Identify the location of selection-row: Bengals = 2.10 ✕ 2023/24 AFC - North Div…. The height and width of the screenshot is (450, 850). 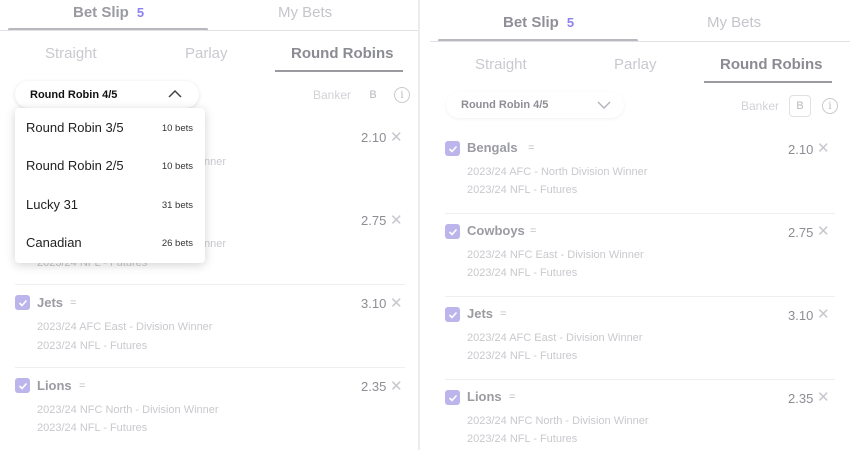
(640, 172).